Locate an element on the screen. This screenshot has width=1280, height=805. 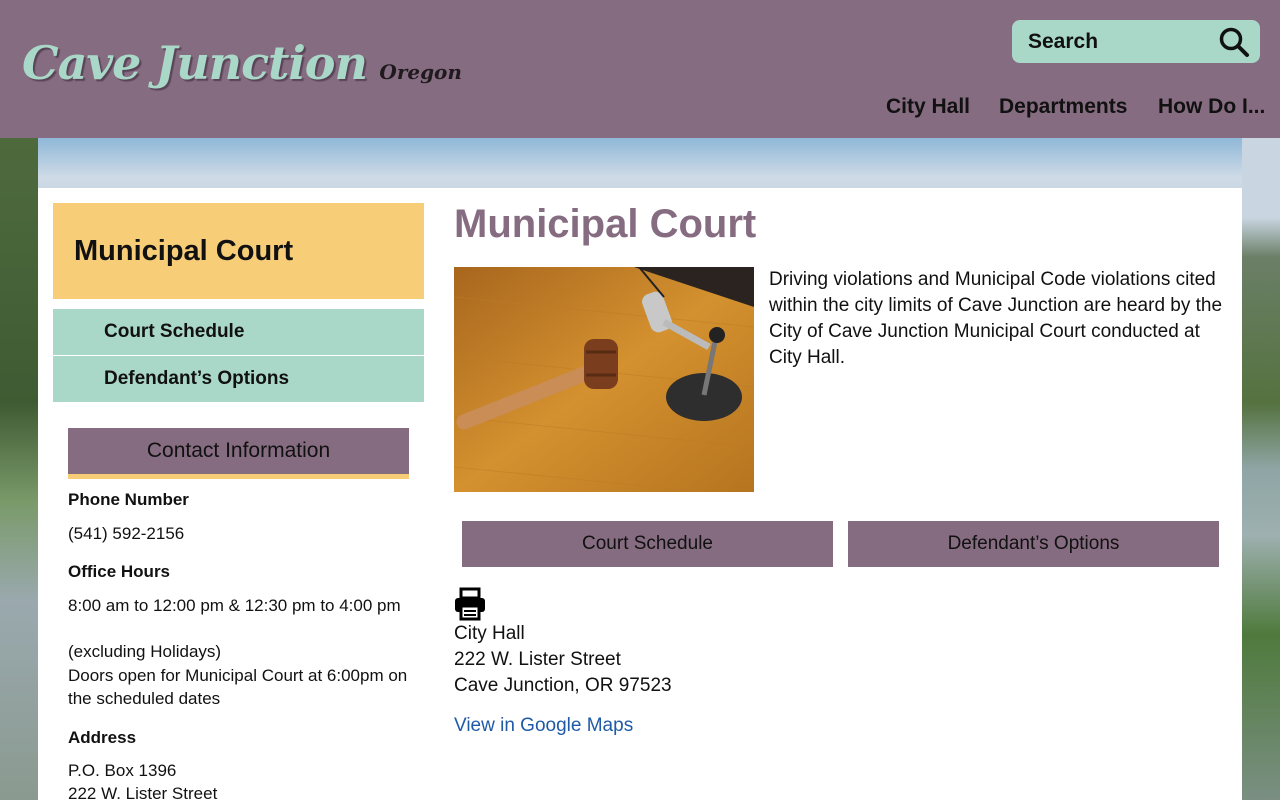
contact-heading-text: Contact Information is located at coordinates (238, 450).